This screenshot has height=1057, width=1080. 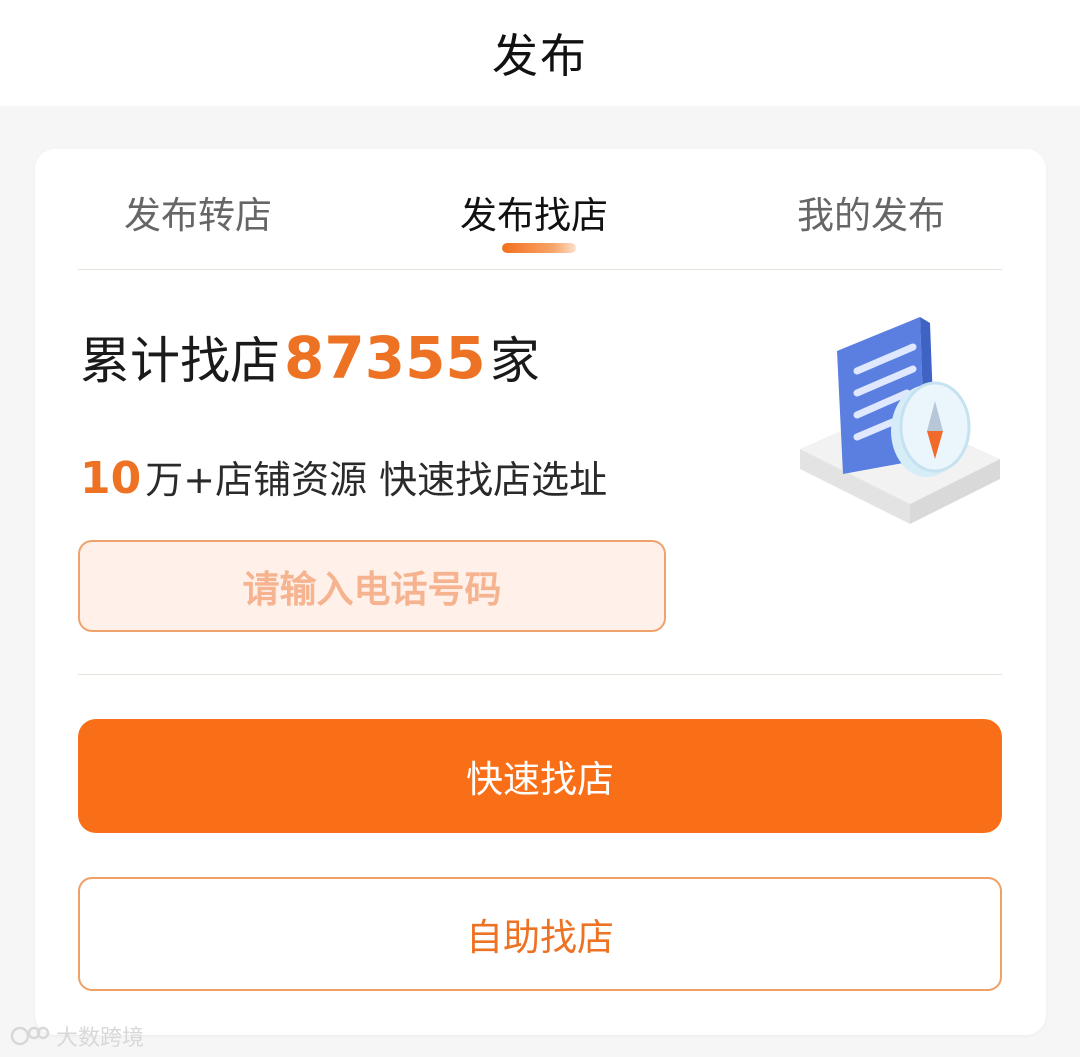 What do you see at coordinates (540, 776) in the screenshot?
I see `quick-find-button: 快速找店` at bounding box center [540, 776].